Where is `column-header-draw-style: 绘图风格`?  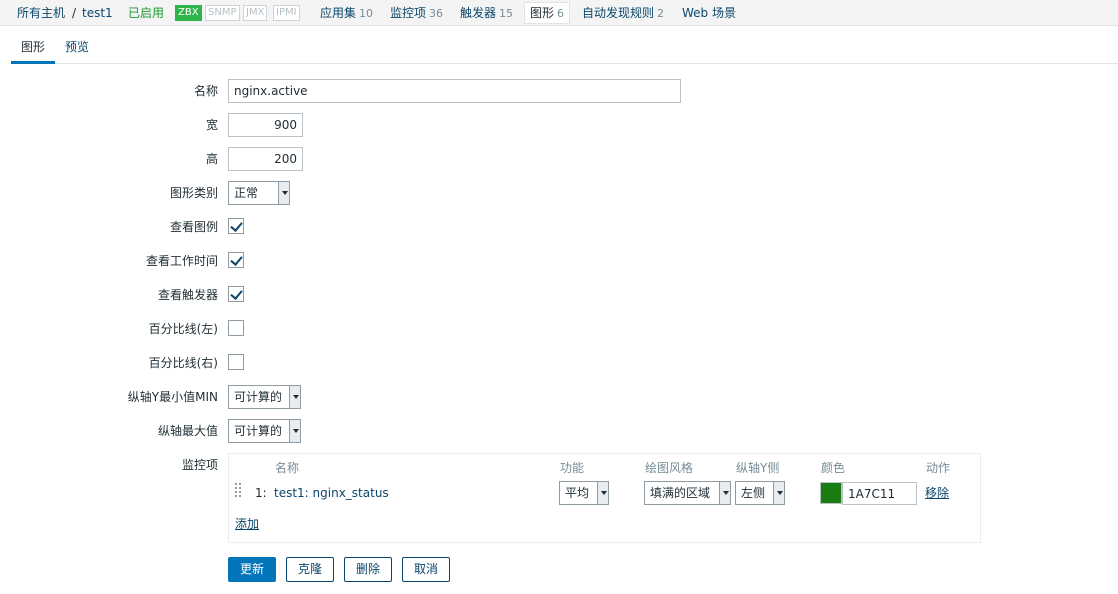 column-header-draw-style: 绘图风格 is located at coordinates (669, 468).